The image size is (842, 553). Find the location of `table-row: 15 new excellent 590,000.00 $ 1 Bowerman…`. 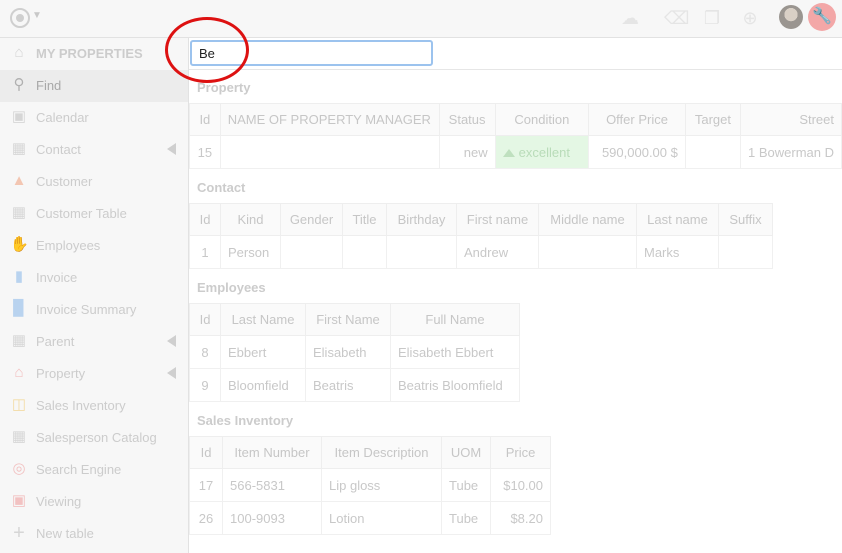

table-row: 15 new excellent 590,000.00 $ 1 Bowerman… is located at coordinates (515, 152).